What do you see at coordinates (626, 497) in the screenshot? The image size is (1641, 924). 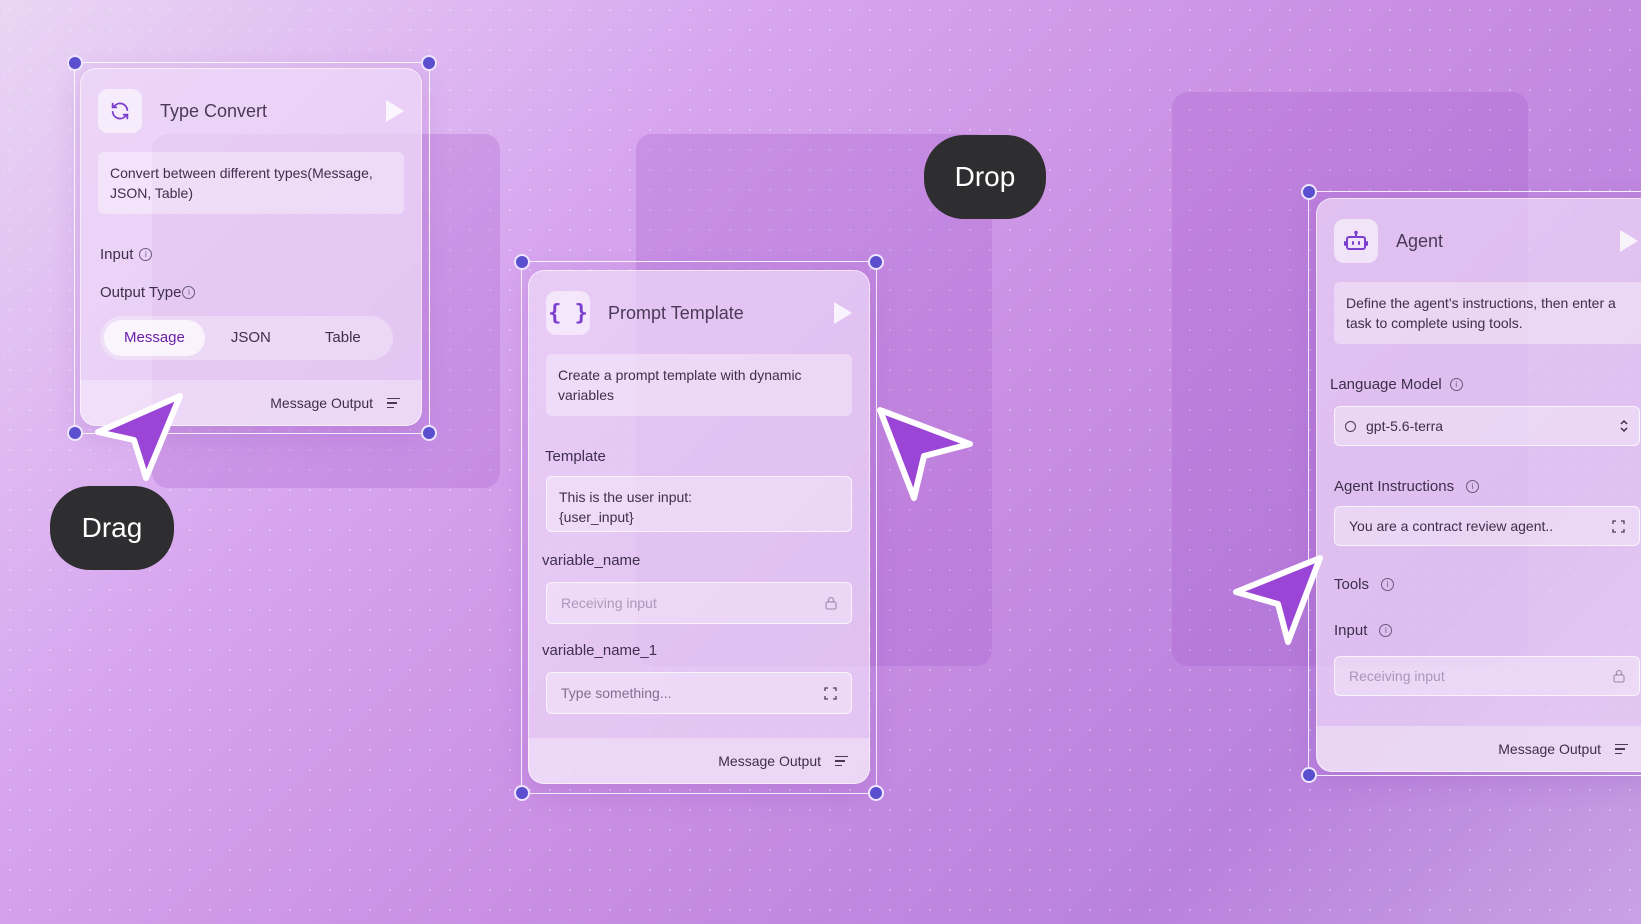 I see `template-value-line: This is the user input:` at bounding box center [626, 497].